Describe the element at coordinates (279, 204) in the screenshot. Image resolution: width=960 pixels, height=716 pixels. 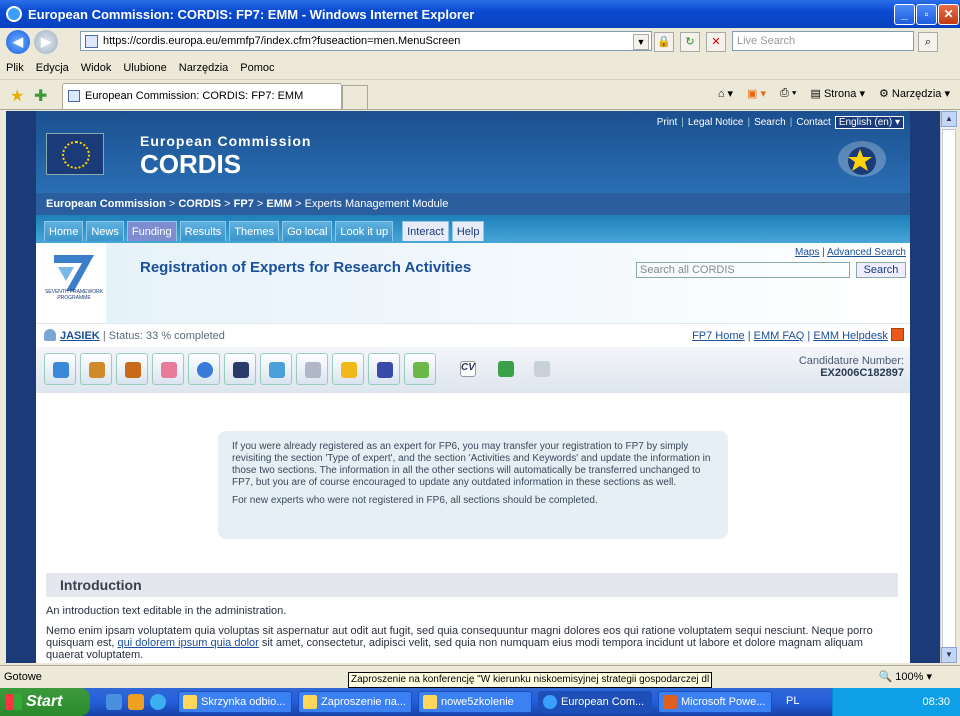
I see `crumb-emm: EMM` at that location.